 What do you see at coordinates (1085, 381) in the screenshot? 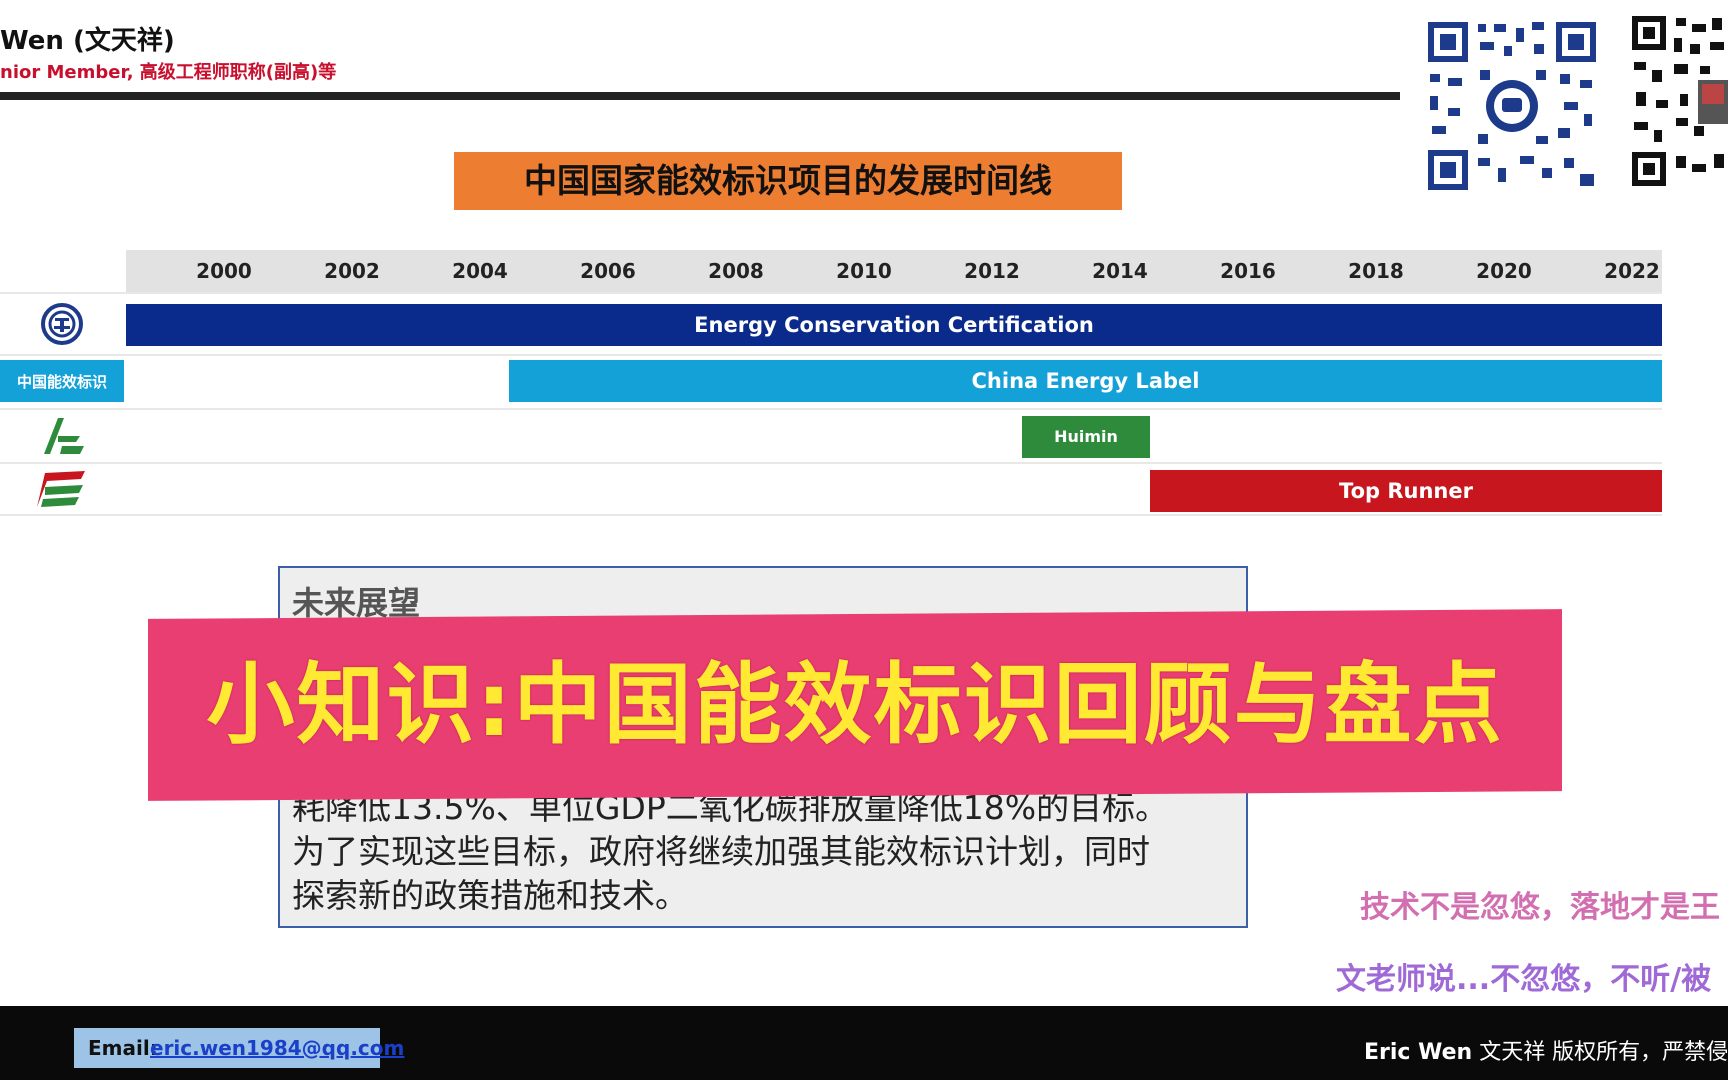
I see `bar-china-energy-label: China Energy Label` at bounding box center [1085, 381].